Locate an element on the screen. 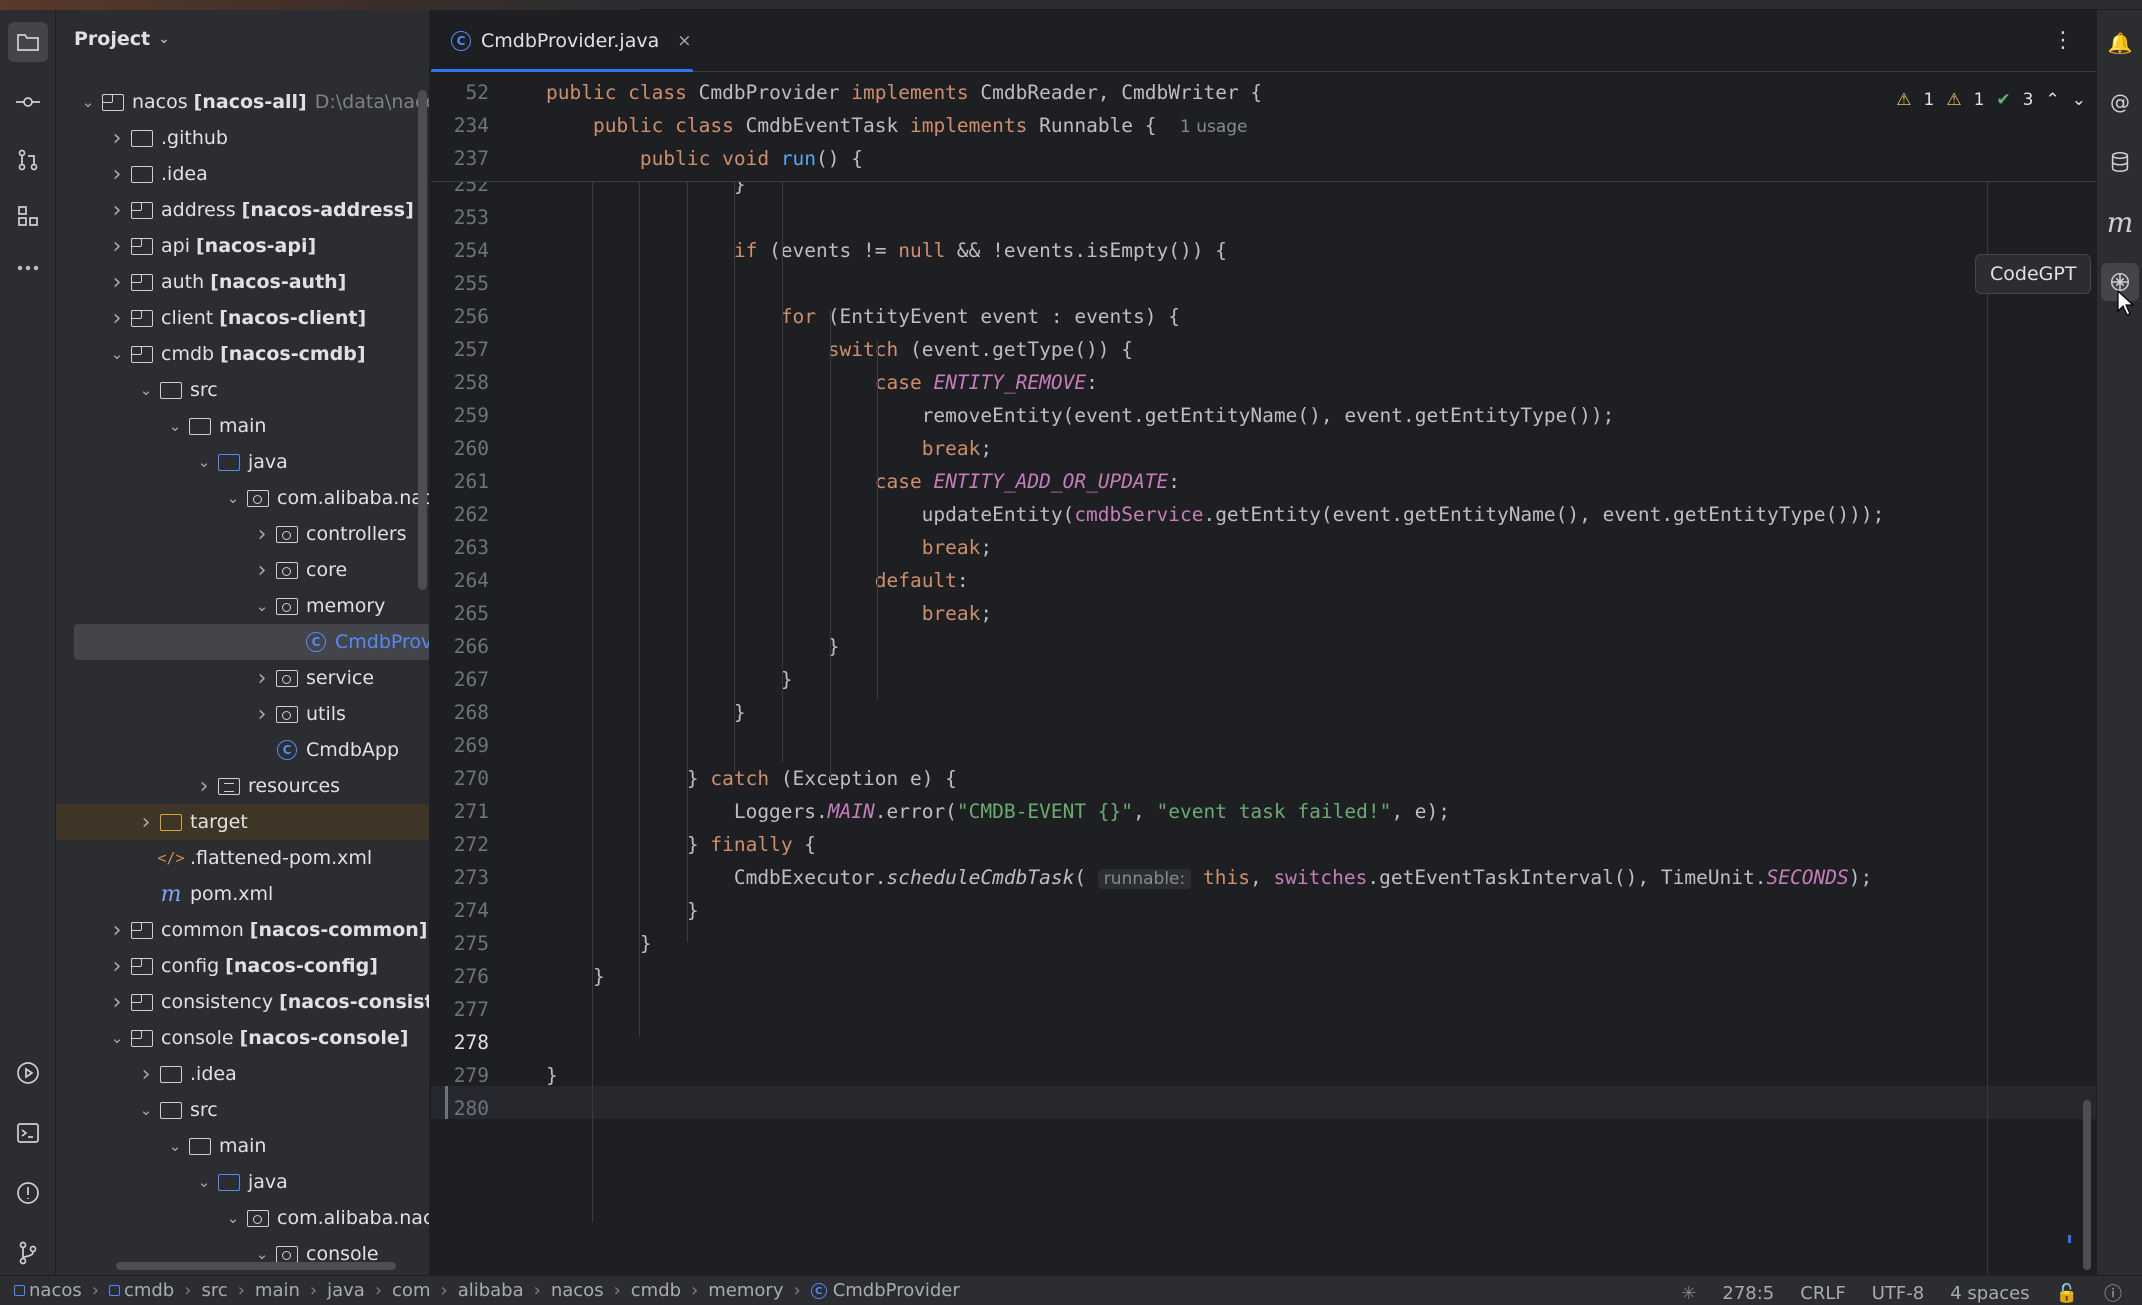 The width and height of the screenshot is (2142, 1305). problems-icon is located at coordinates (28, 1193).